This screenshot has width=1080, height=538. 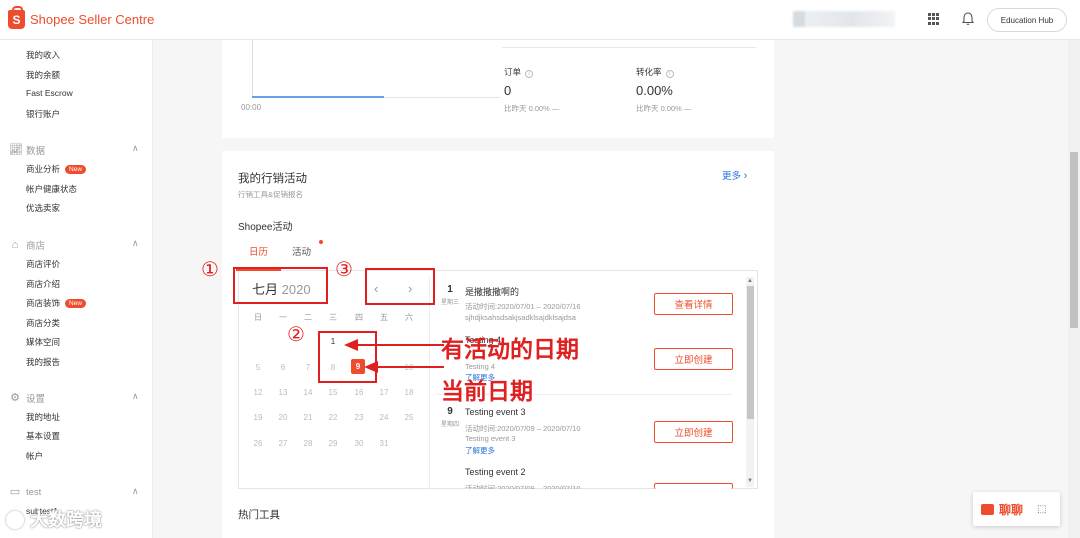 What do you see at coordinates (409, 392) in the screenshot?
I see `calendar-day: 18` at bounding box center [409, 392].